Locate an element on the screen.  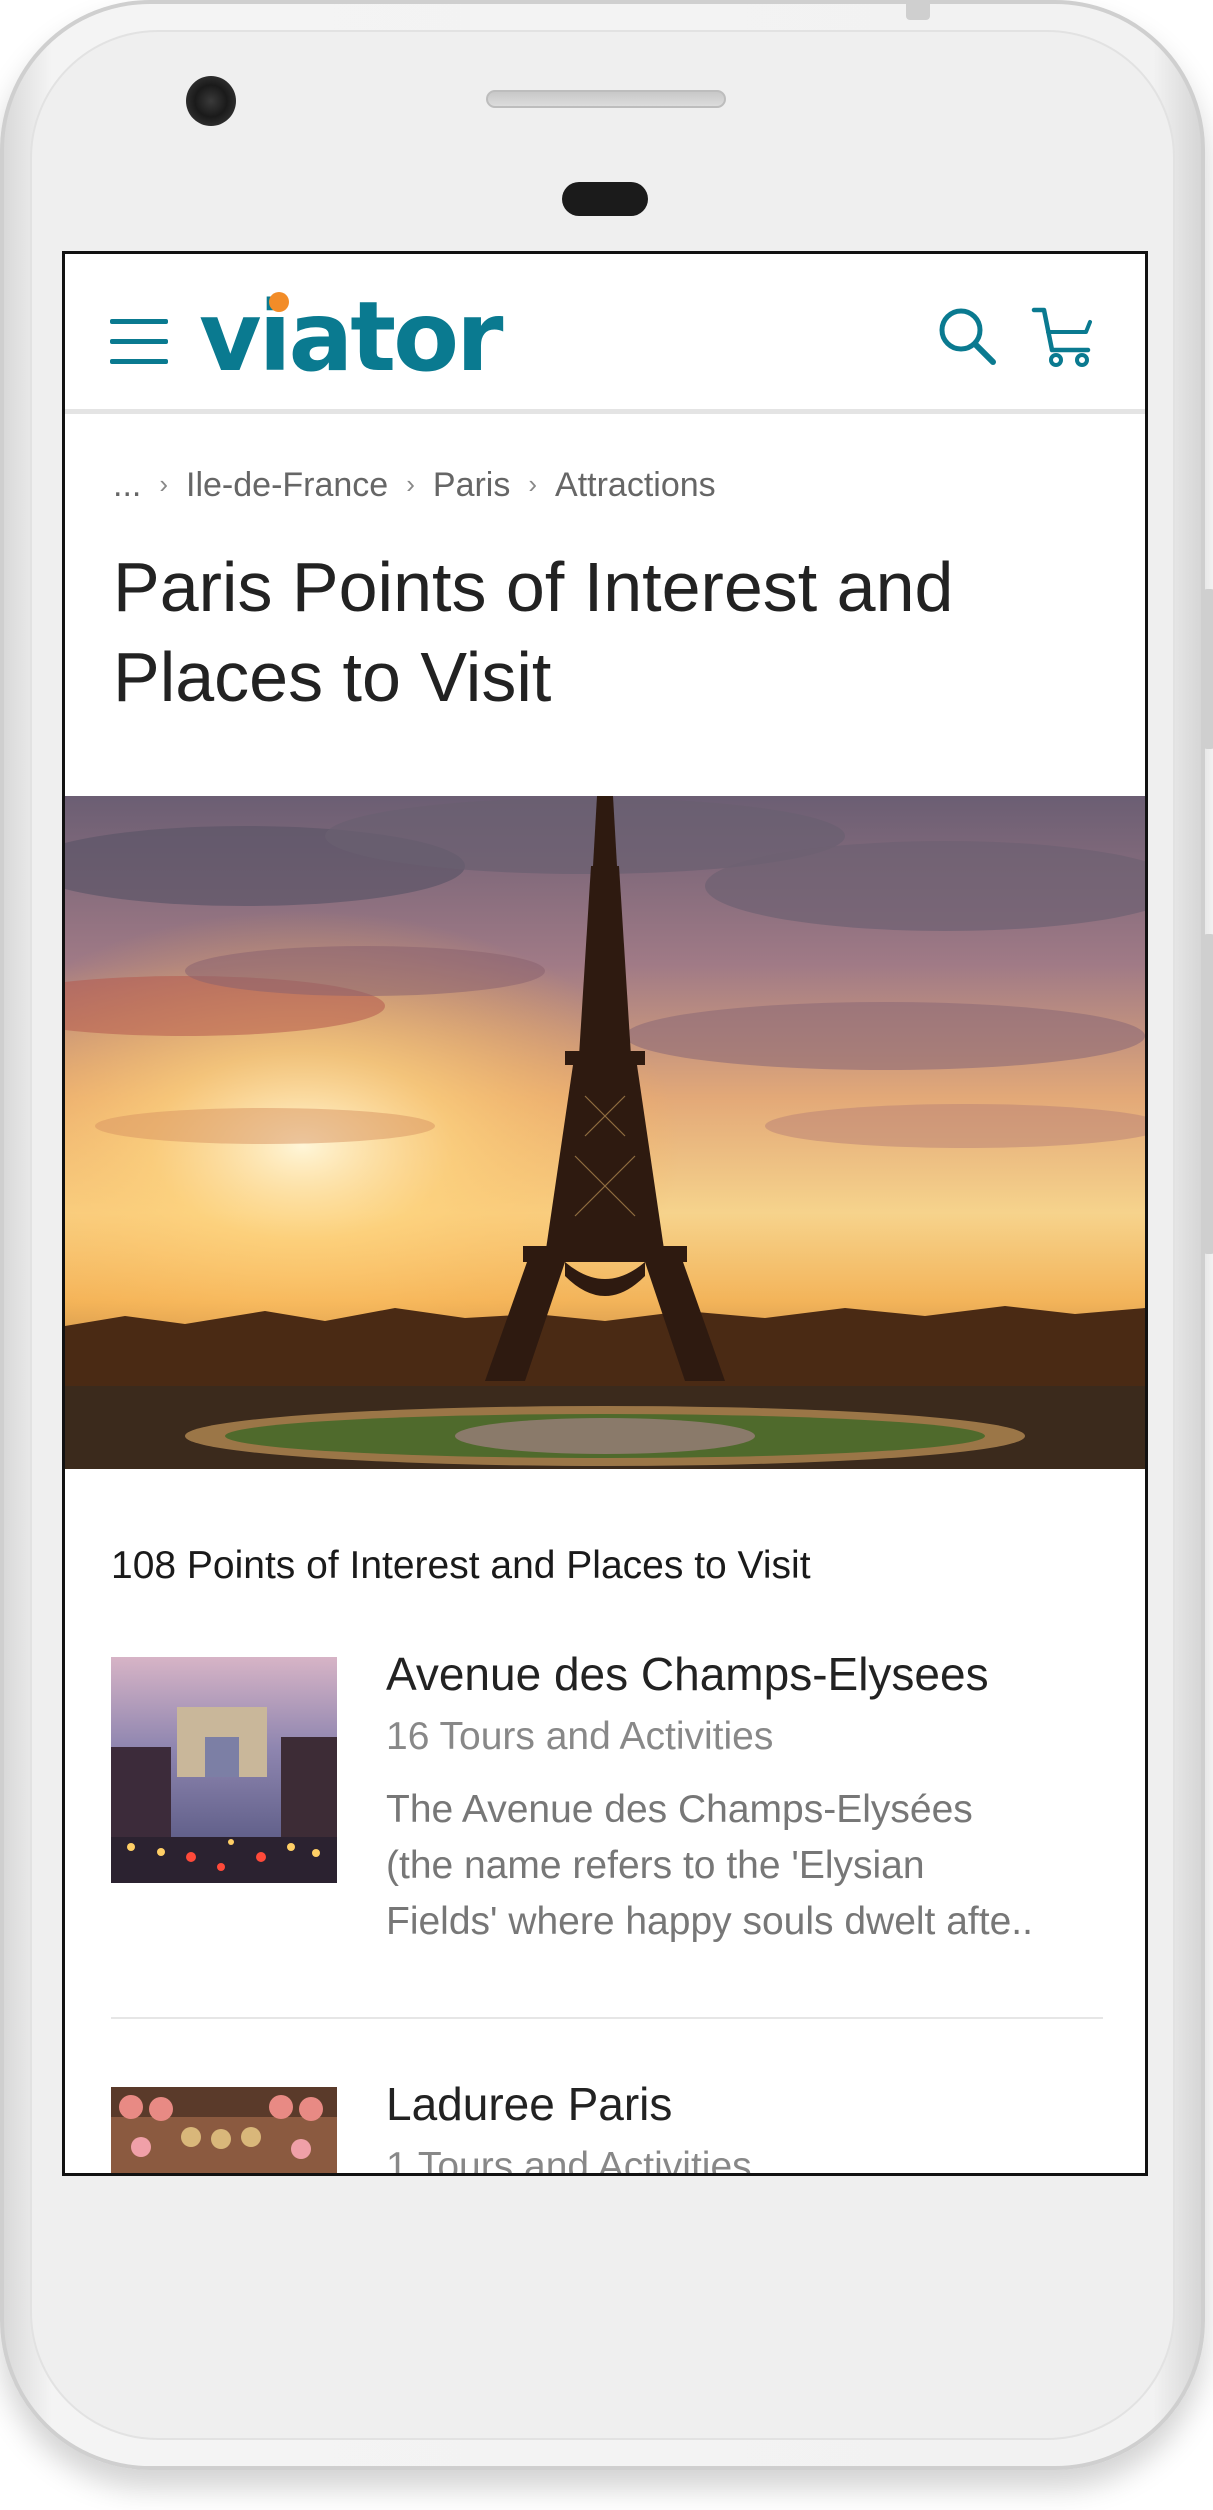
breadcrumb-paris: Paris is located at coordinates (471, 485).